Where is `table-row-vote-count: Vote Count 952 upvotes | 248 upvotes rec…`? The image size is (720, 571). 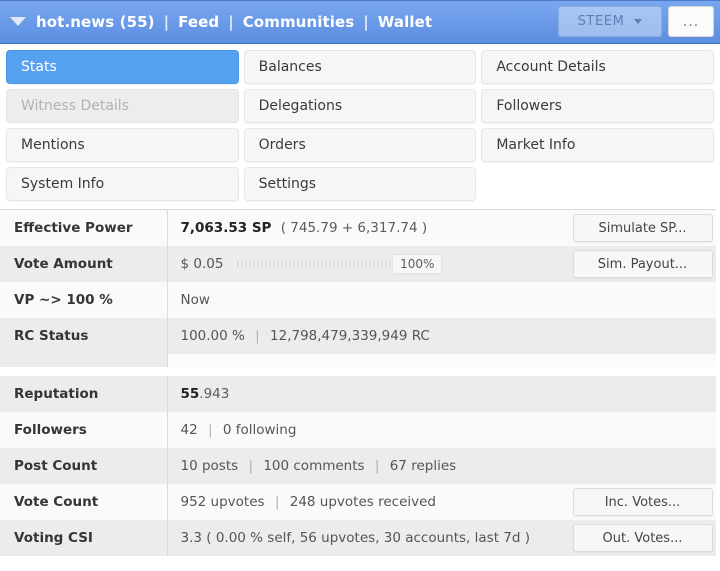
table-row-vote-count: Vote Count 952 upvotes | 248 upvotes rec… is located at coordinates (360, 502).